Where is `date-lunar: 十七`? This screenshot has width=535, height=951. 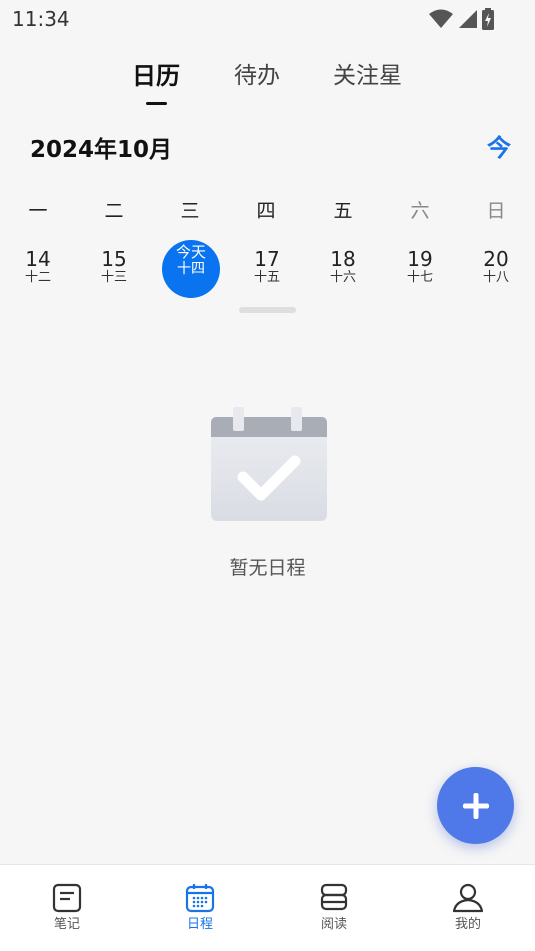 date-lunar: 十七 is located at coordinates (419, 277).